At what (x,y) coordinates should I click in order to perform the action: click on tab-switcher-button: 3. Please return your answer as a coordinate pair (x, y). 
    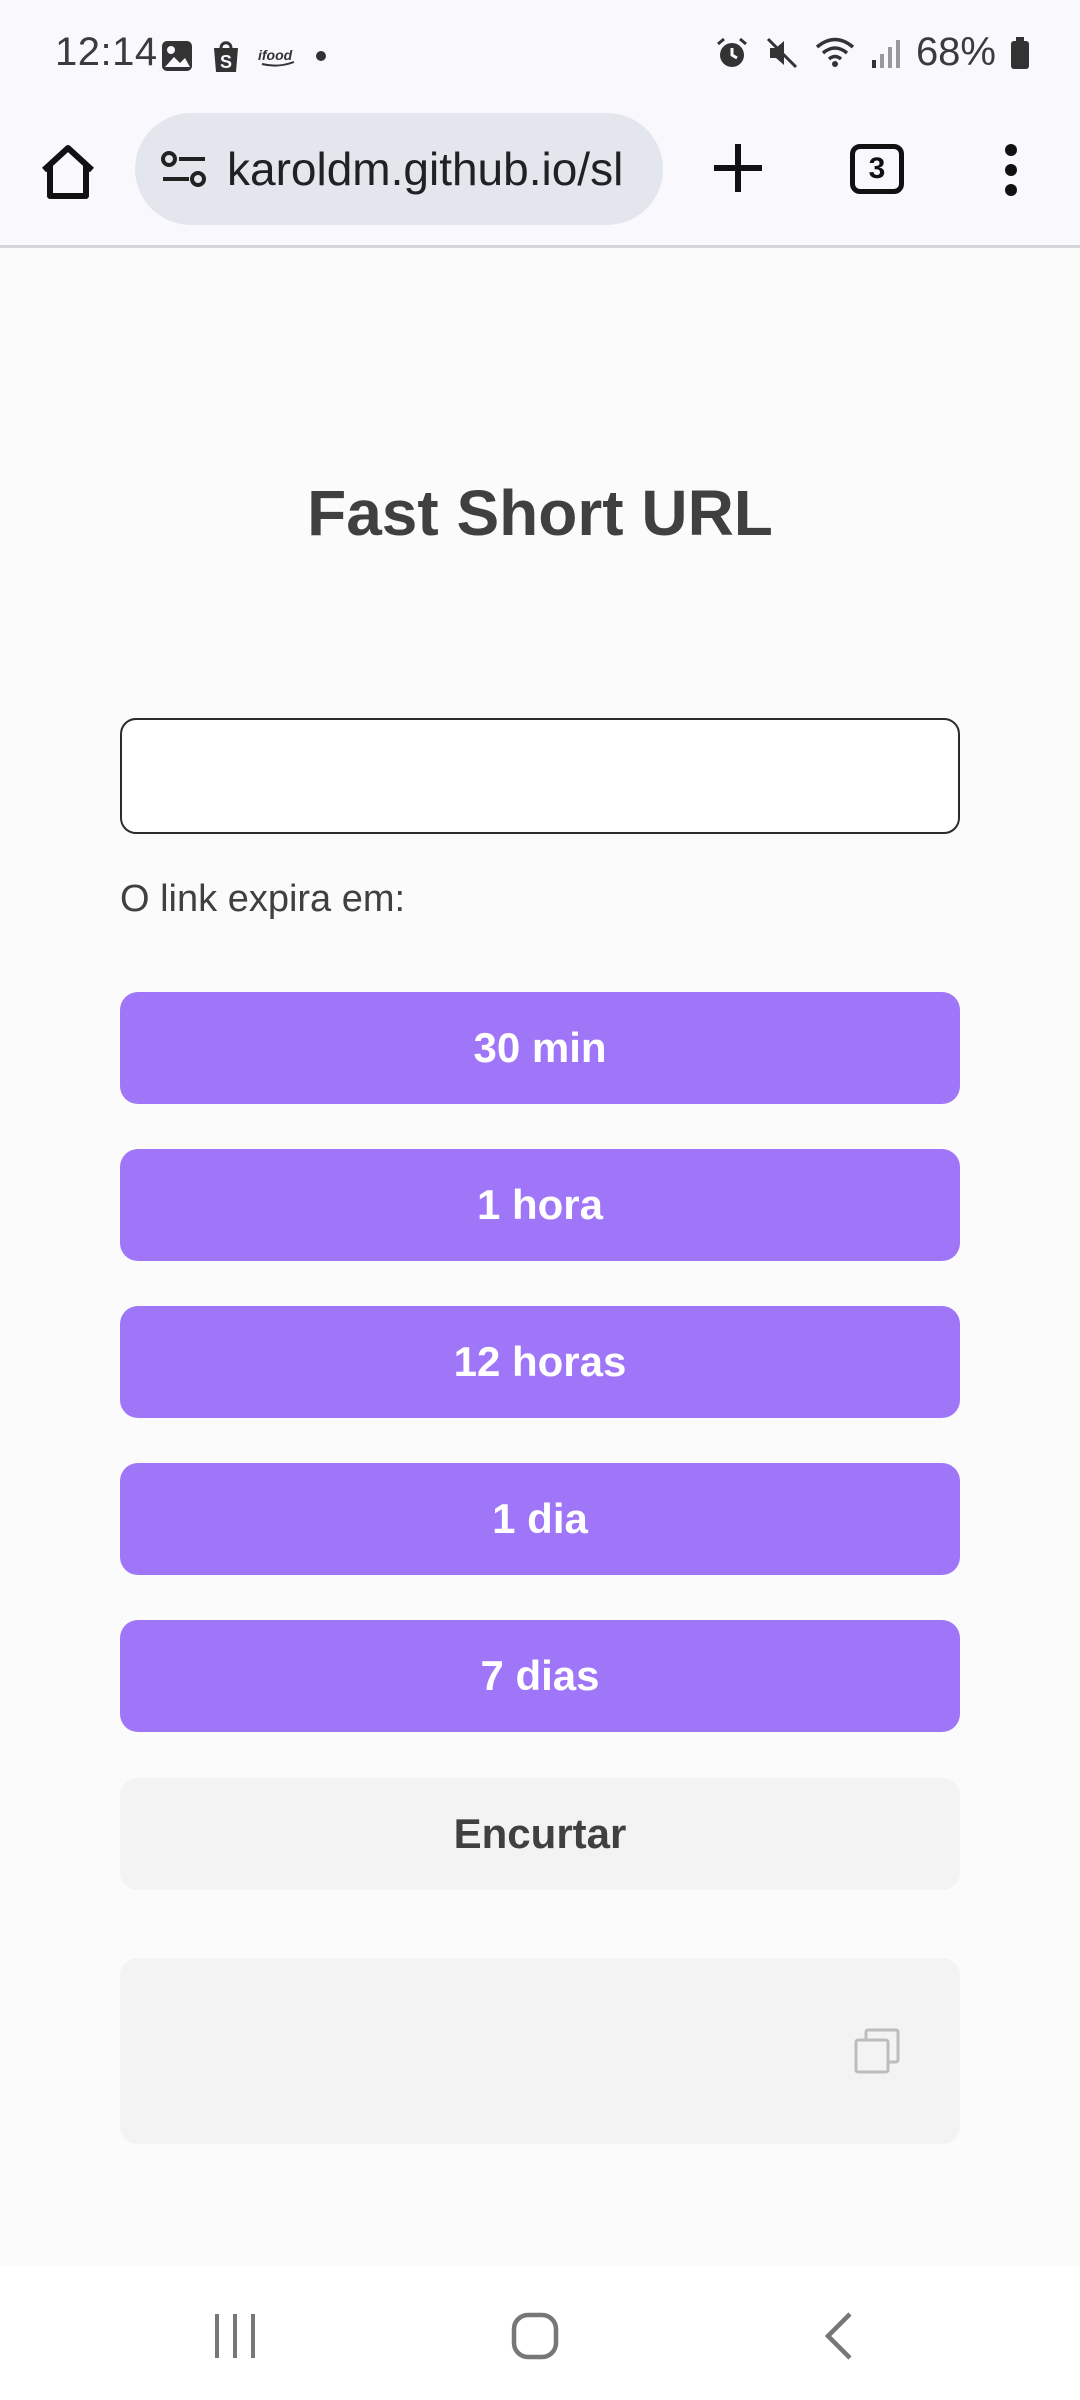
    Looking at the image, I should click on (877, 169).